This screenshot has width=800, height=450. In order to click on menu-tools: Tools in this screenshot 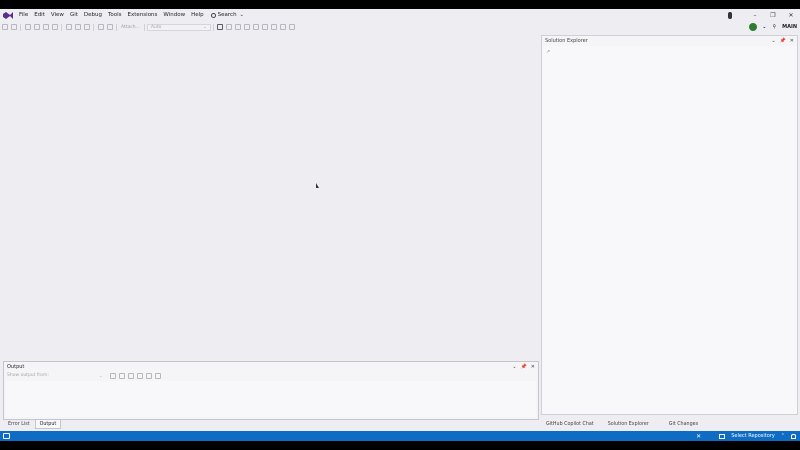, I will do `click(115, 15)`.